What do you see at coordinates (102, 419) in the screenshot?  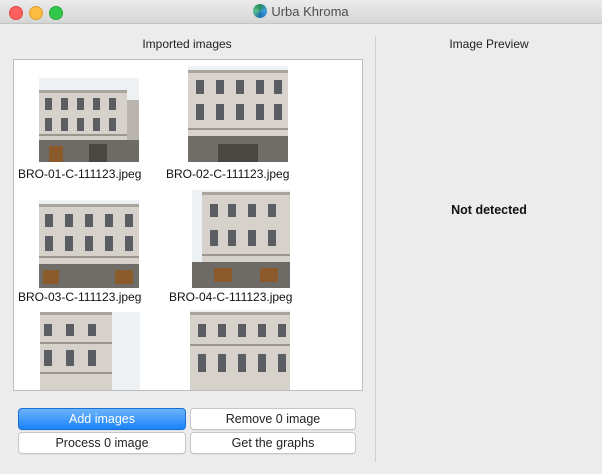 I see `add-images-button: Add images` at bounding box center [102, 419].